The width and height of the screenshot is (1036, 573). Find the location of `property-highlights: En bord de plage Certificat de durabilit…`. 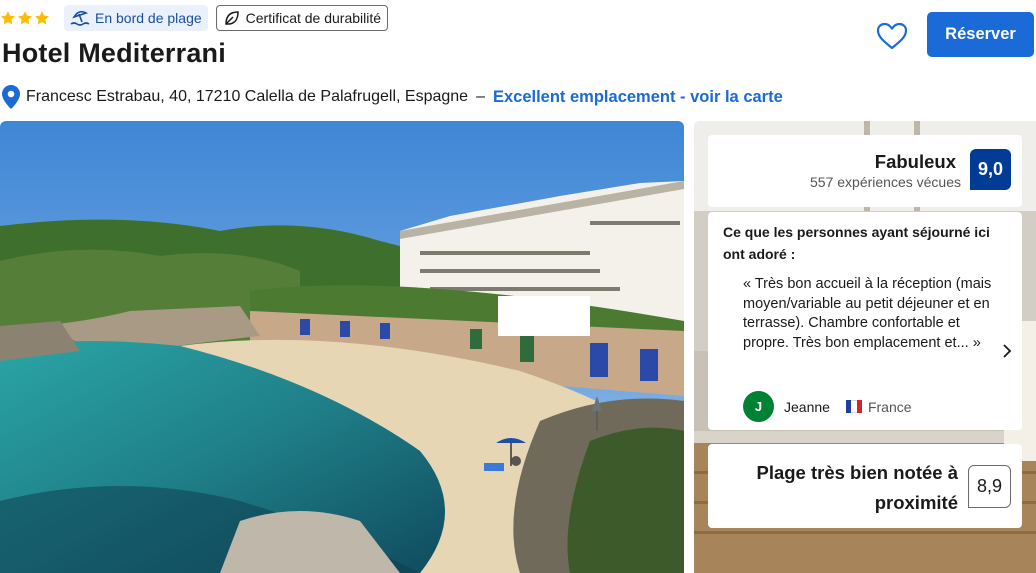

property-highlights: En bord de plage Certificat de durabilit… is located at coordinates (194, 18).